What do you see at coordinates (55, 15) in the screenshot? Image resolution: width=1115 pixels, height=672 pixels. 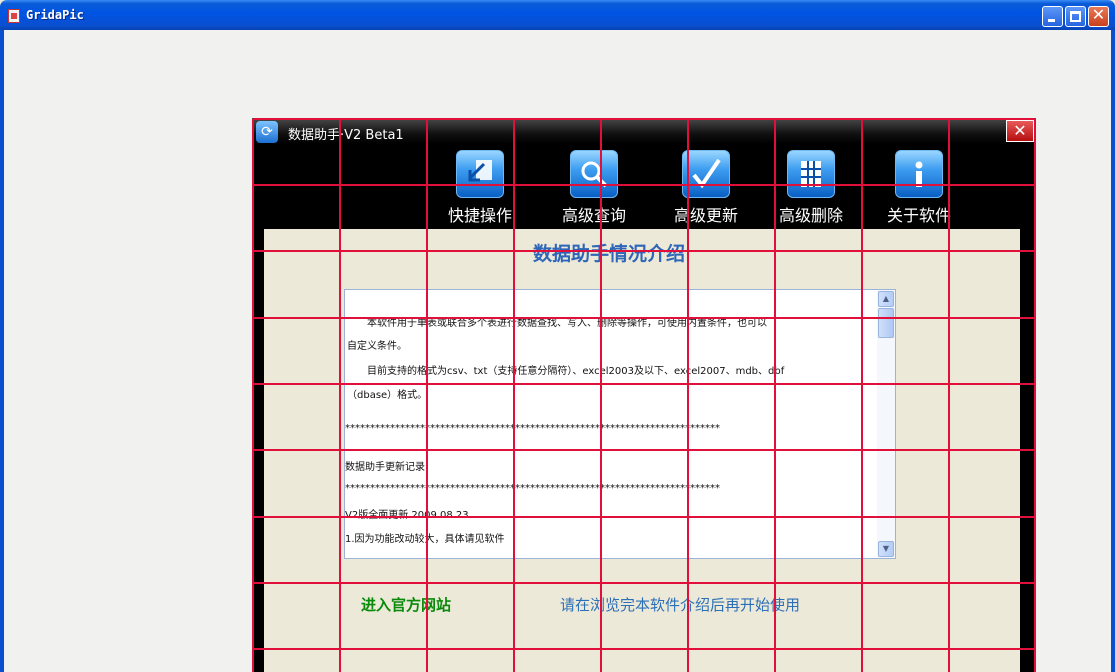 I see `window-title: GridaPic` at bounding box center [55, 15].